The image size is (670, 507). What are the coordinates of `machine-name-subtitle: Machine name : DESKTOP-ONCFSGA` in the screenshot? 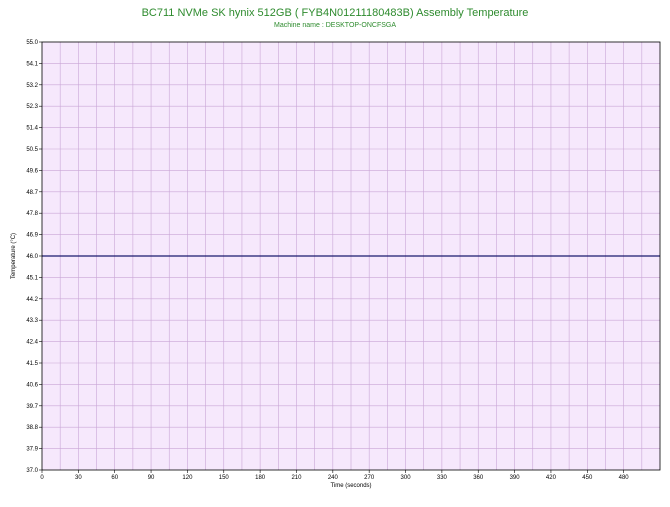 It's located at (335, 25).